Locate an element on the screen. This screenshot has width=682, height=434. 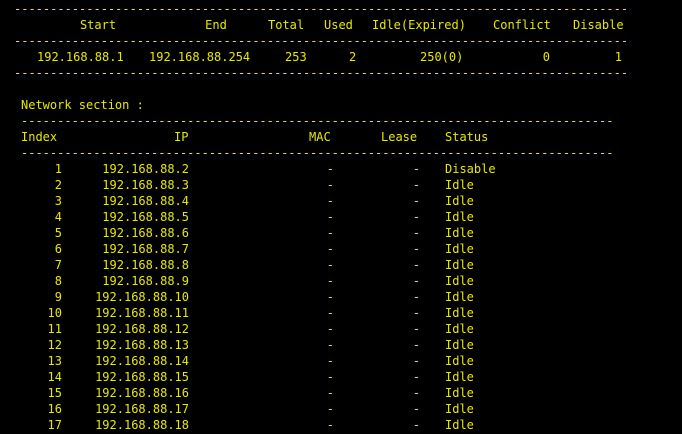
row-ip: 192.168.88.17 is located at coordinates (142, 409).